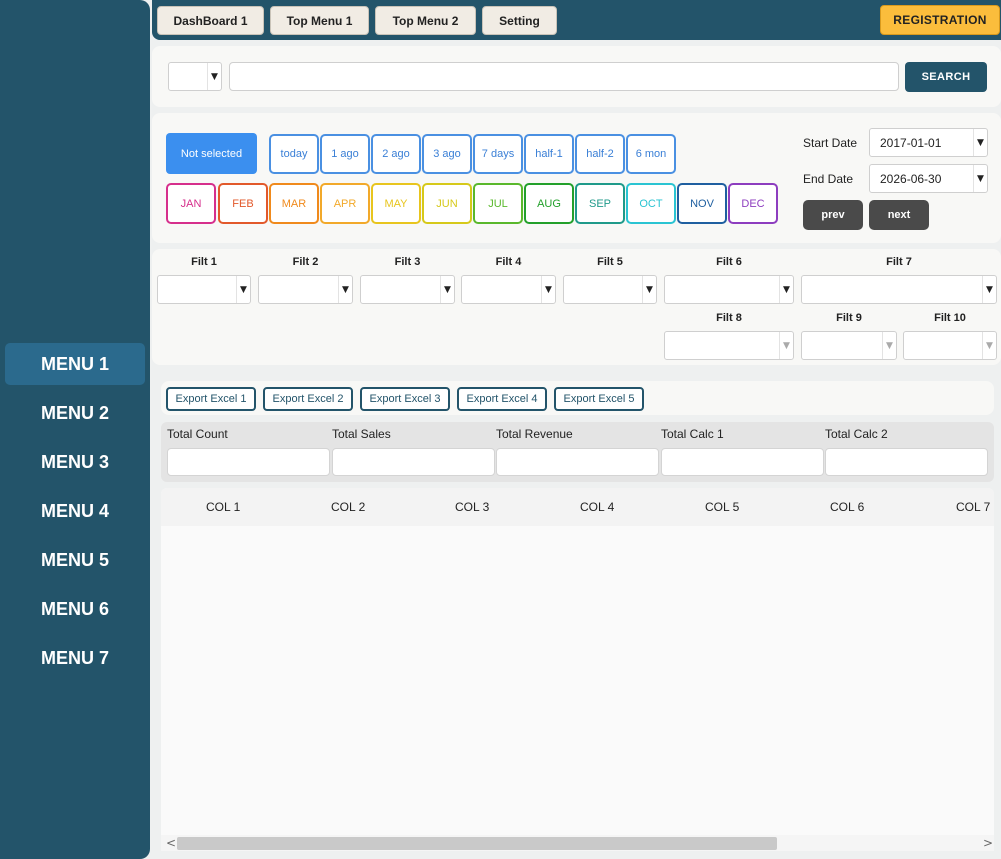 This screenshot has height=859, width=1001. What do you see at coordinates (75, 462) in the screenshot?
I see `sidebar-item-menu-3: MENU 3` at bounding box center [75, 462].